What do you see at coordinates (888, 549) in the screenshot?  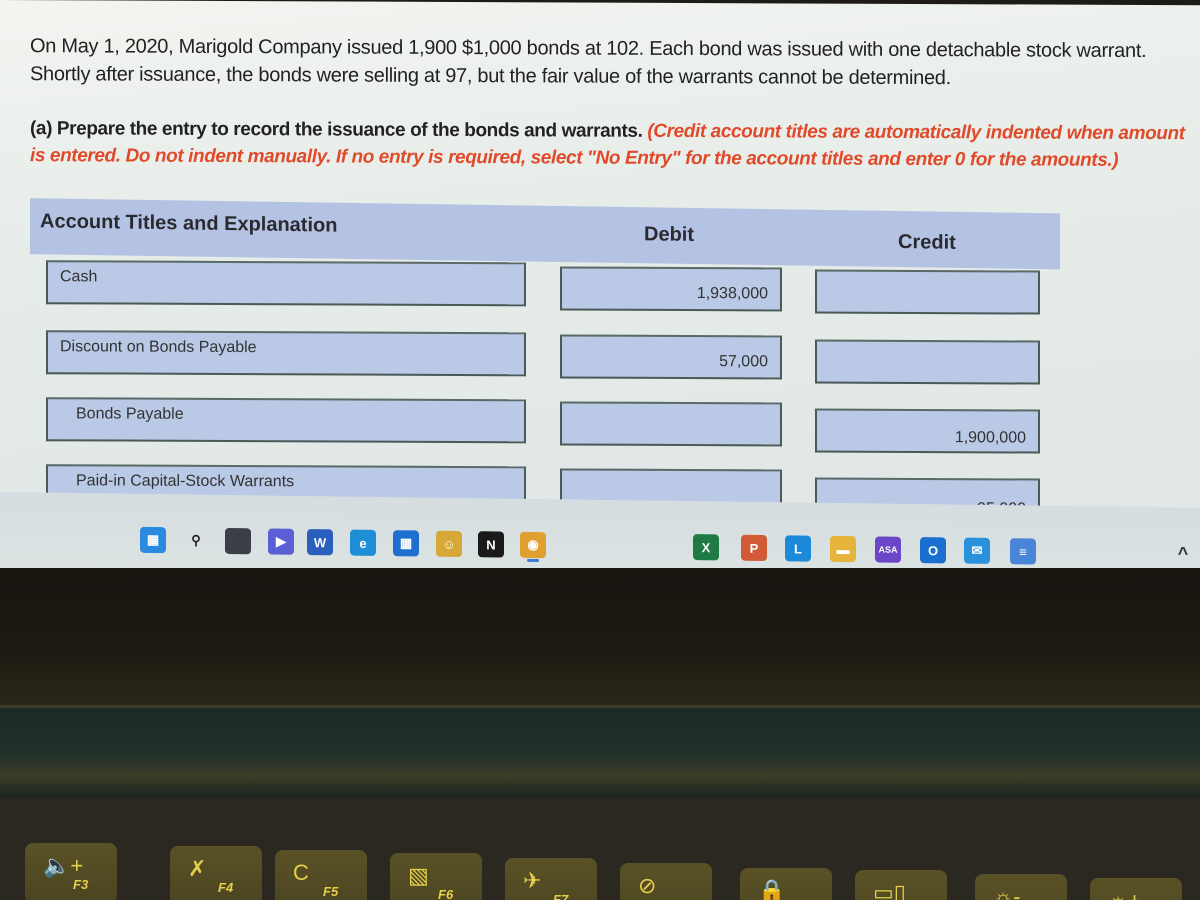 I see `asa-app-icon: ASA` at bounding box center [888, 549].